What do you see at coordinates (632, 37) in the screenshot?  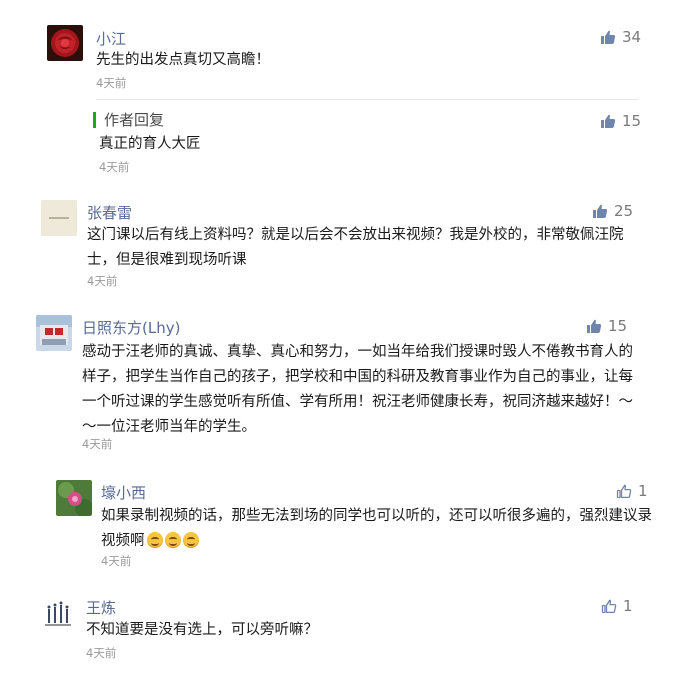 I see `like-count: 34` at bounding box center [632, 37].